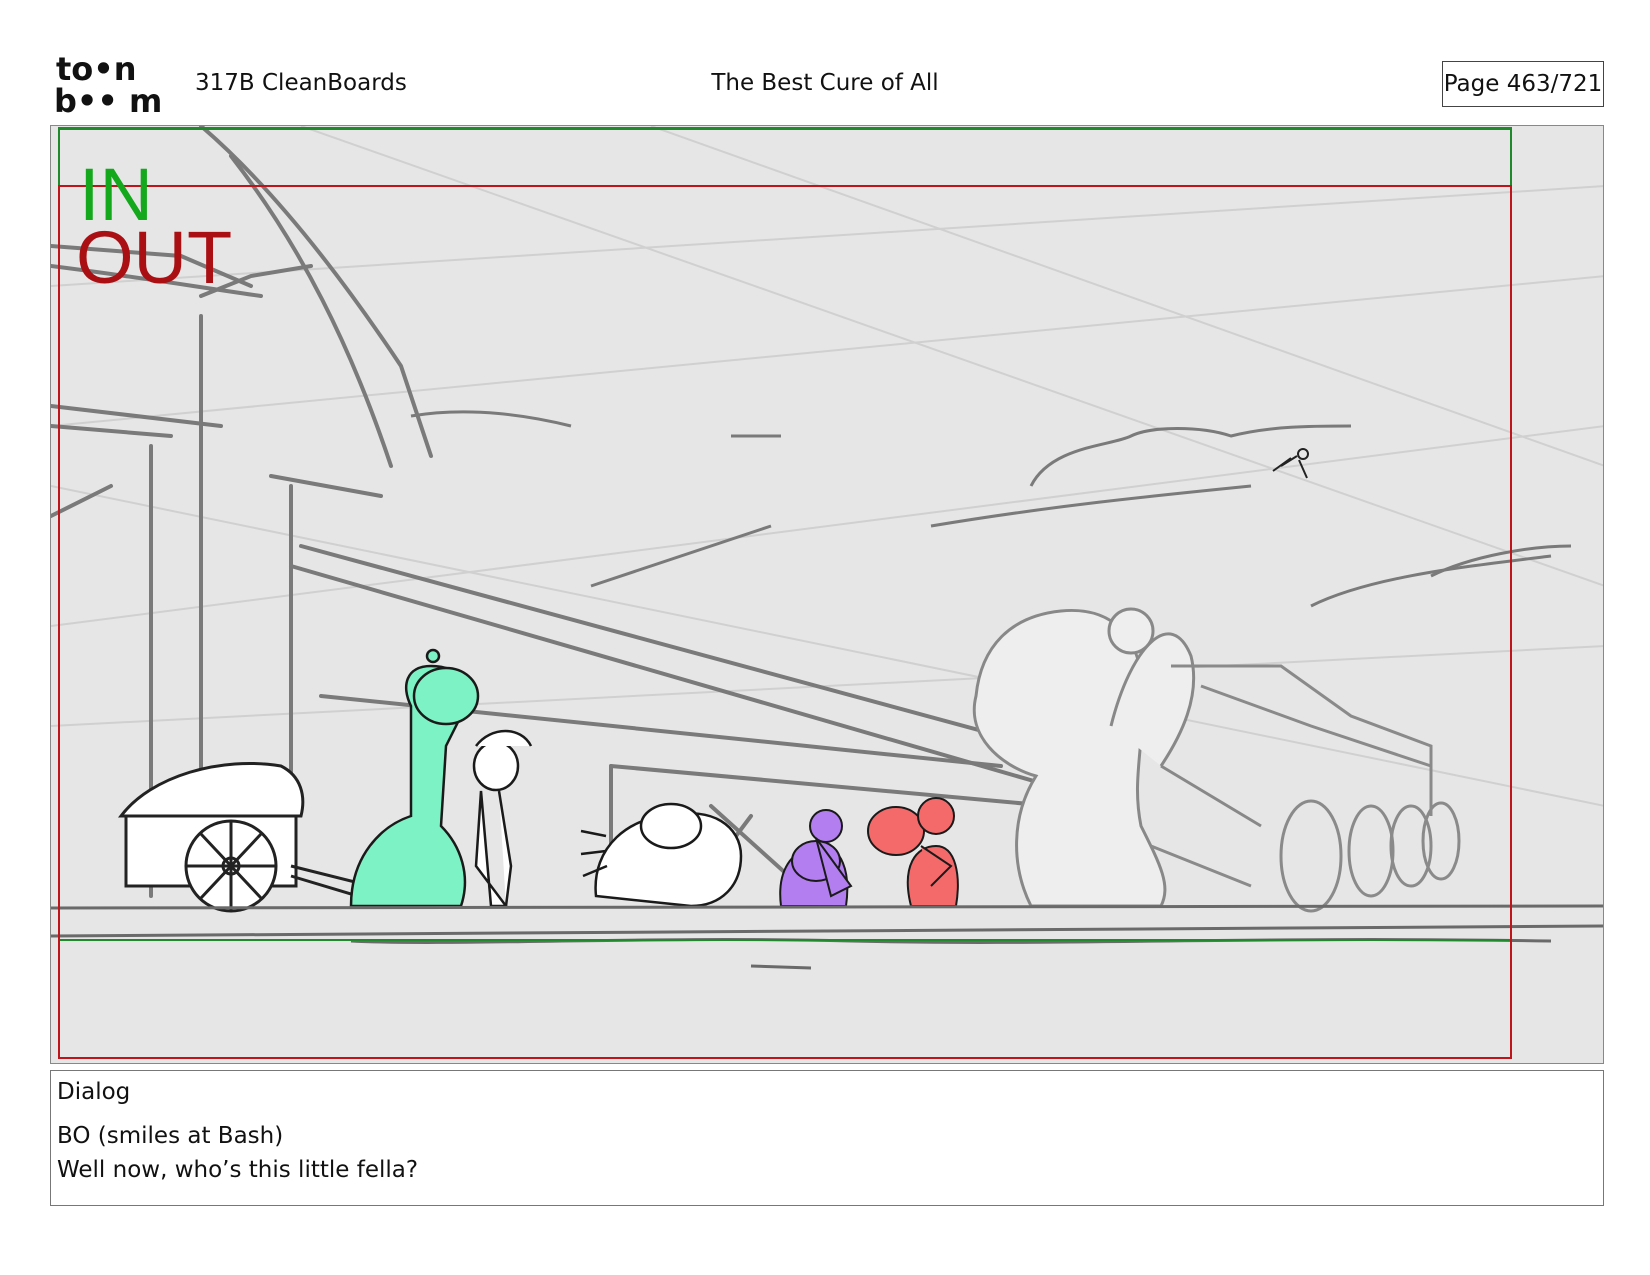 The image size is (1650, 1275). I want to click on ground-lines, so click(827, 937).